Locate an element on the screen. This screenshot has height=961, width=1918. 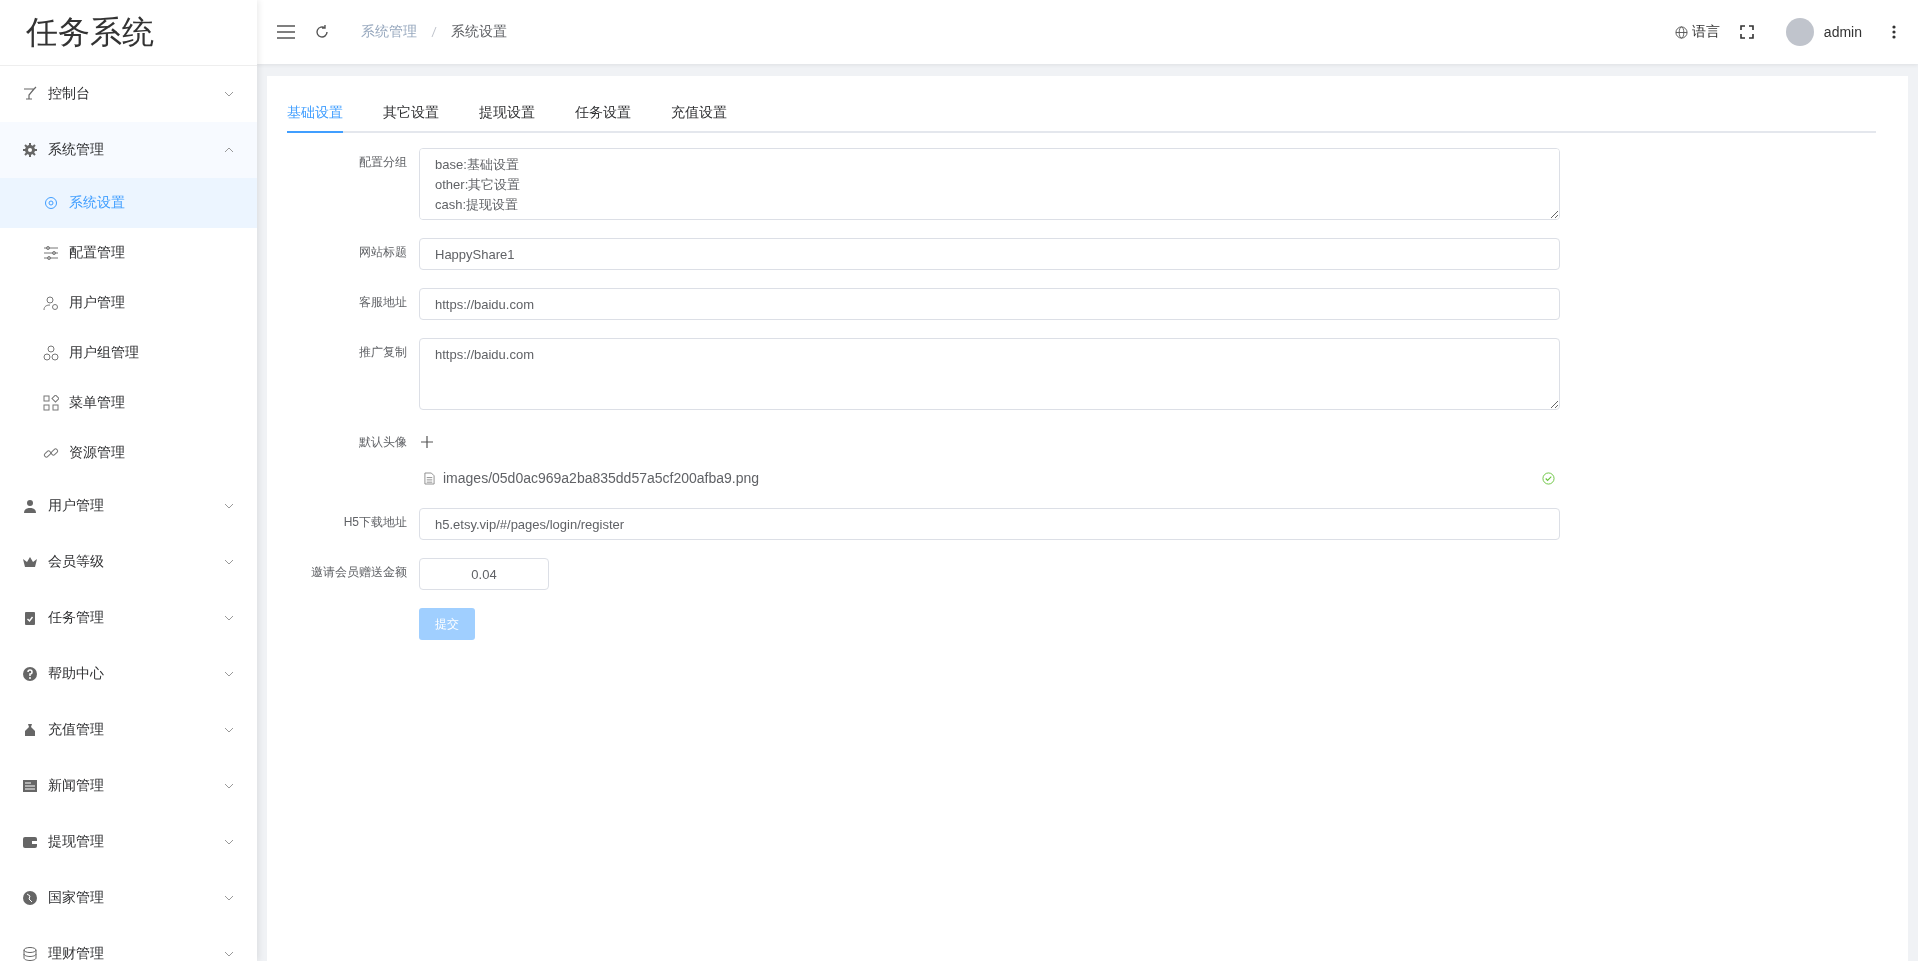
user-o-icon is located at coordinates (51, 303).